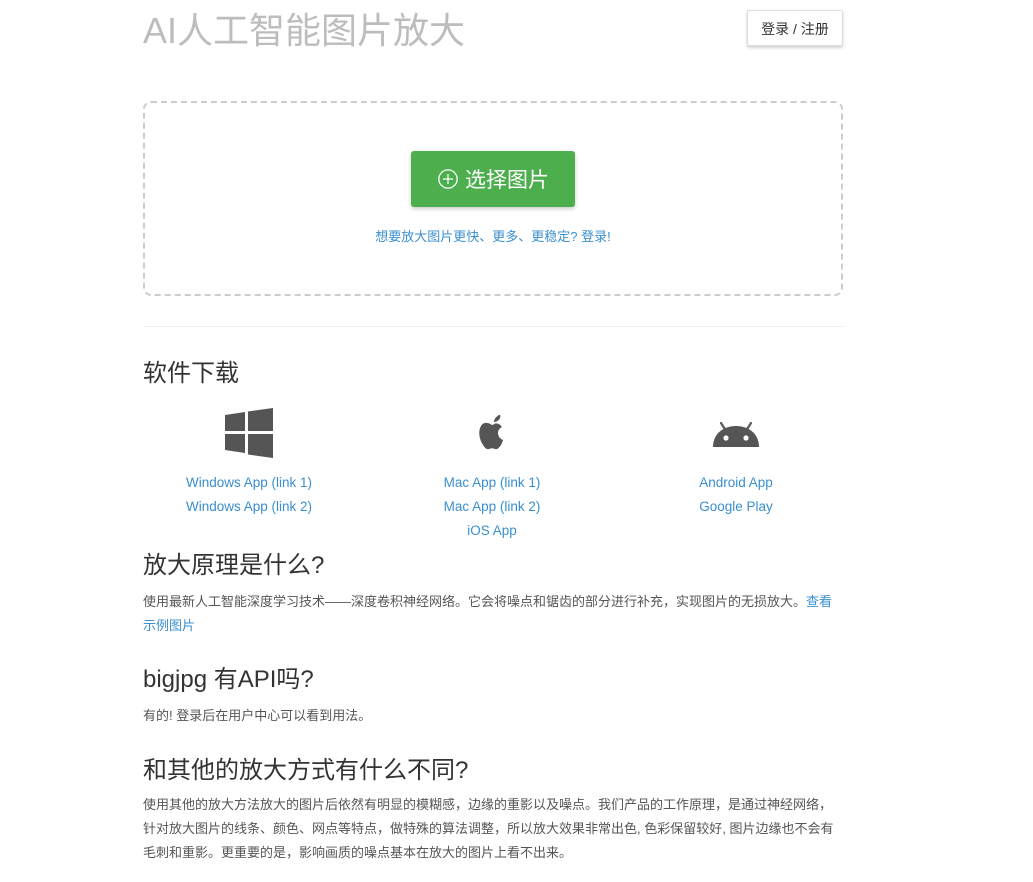  Describe the element at coordinates (795, 28) in the screenshot. I see `login-register-button: 登录 / 注册` at that location.